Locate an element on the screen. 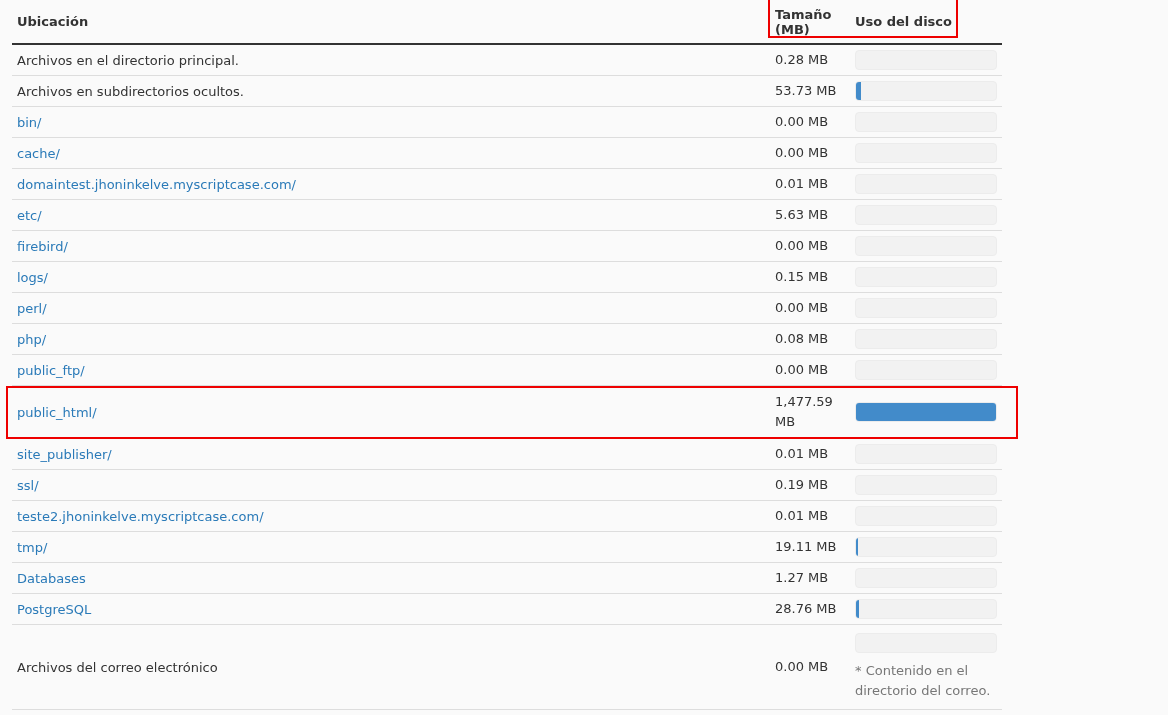 This screenshot has width=1168, height=715. location-text: Archivos del correo electrónico is located at coordinates (117, 667).